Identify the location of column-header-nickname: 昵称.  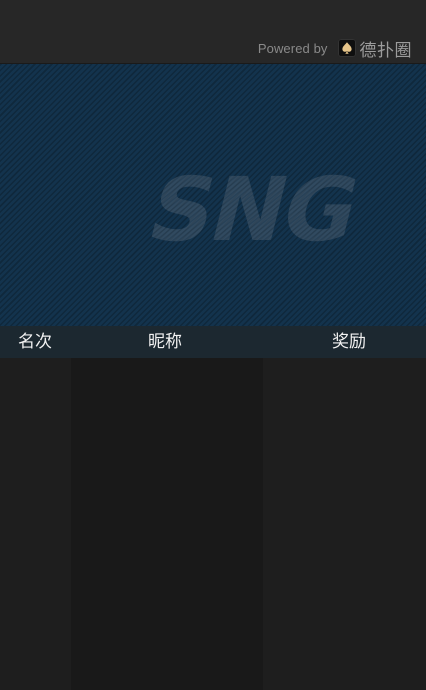
(165, 342).